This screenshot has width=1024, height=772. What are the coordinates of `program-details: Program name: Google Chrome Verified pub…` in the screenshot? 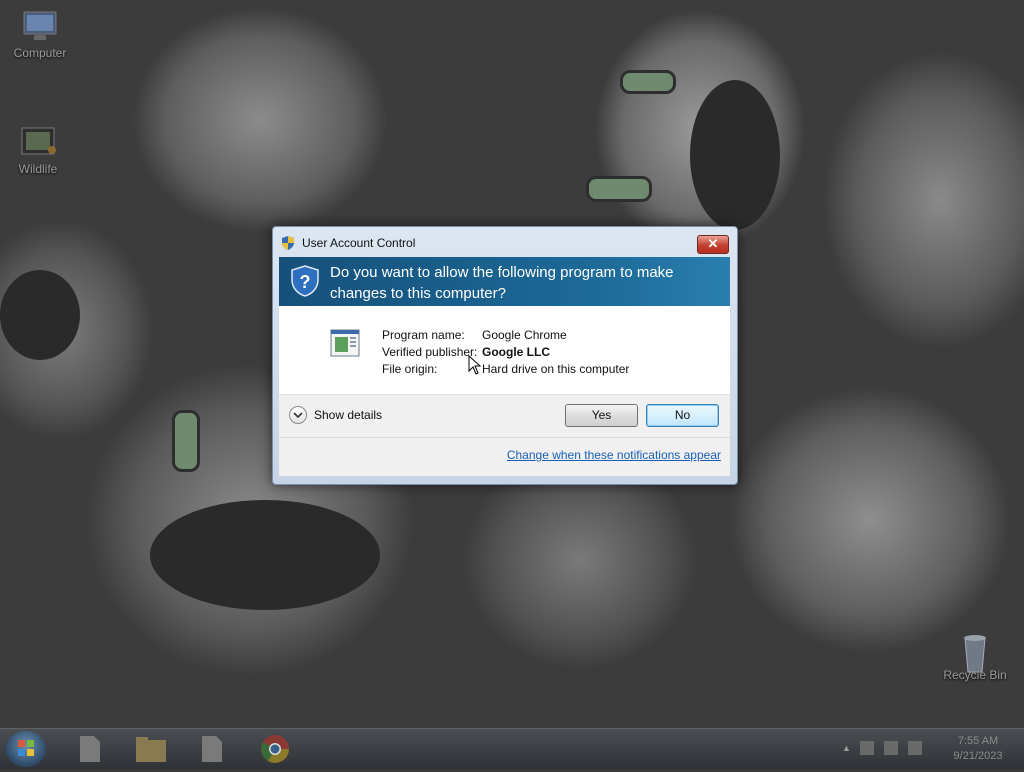 It's located at (505, 353).